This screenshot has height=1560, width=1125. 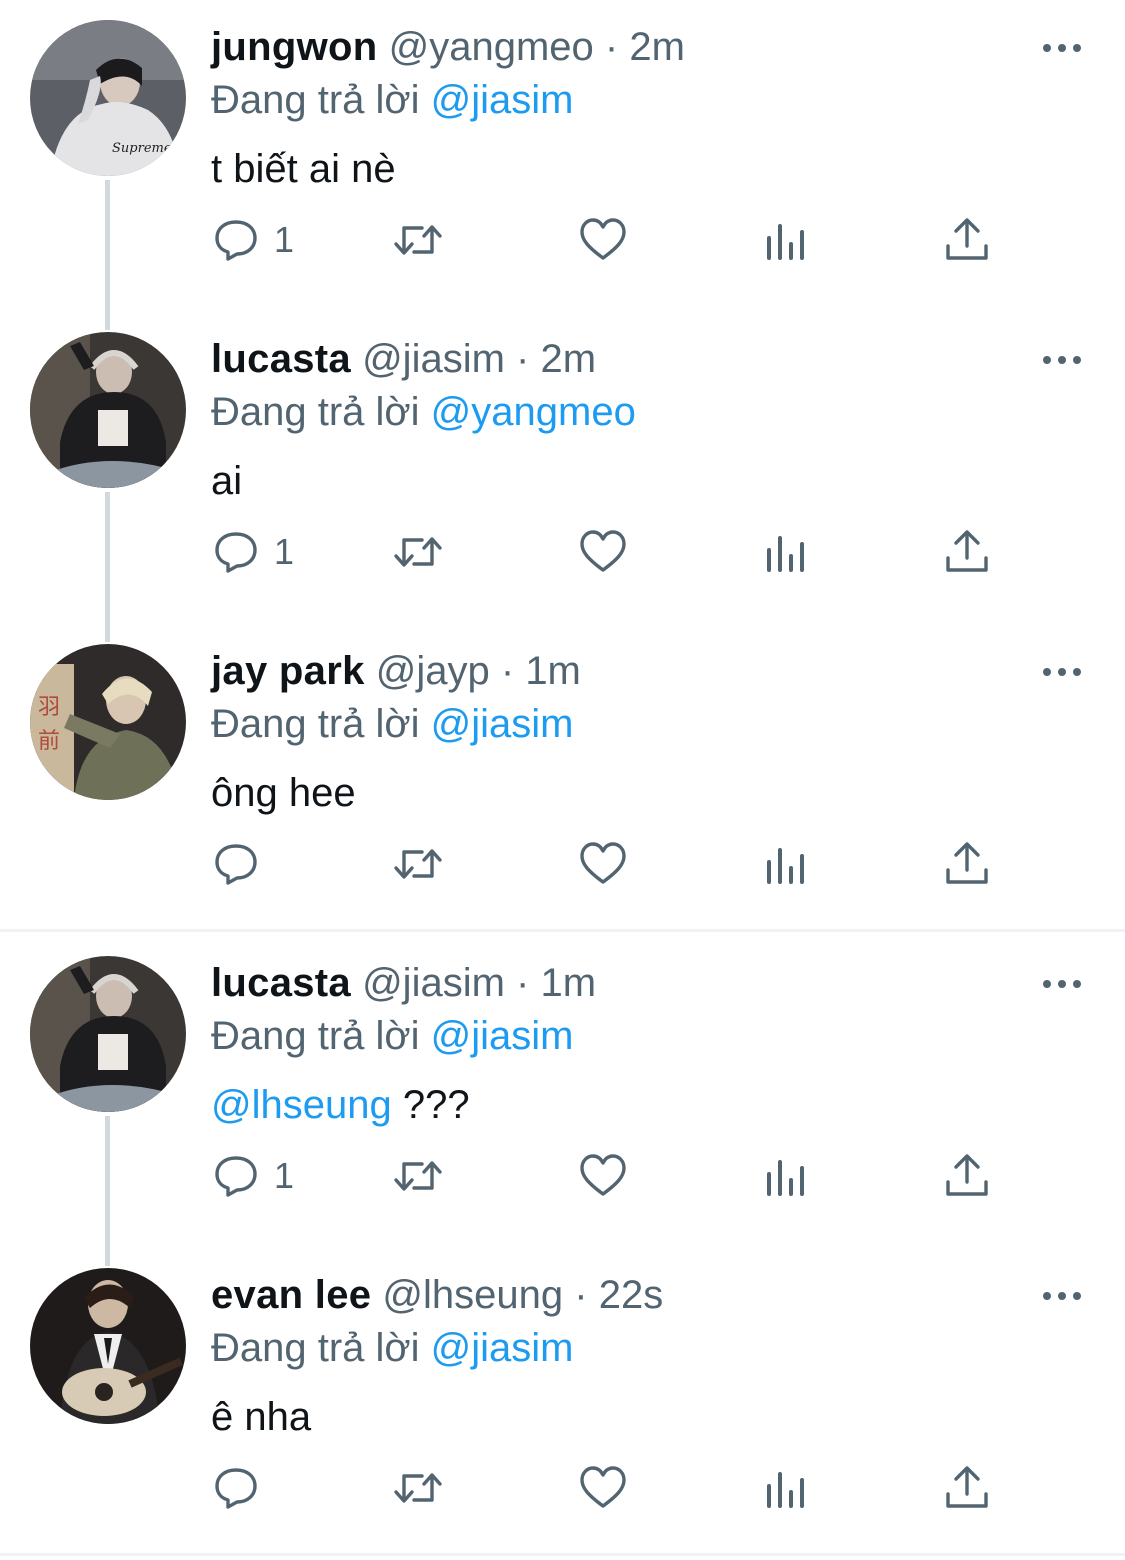 I want to click on tweet-text: ai, so click(x=226, y=481).